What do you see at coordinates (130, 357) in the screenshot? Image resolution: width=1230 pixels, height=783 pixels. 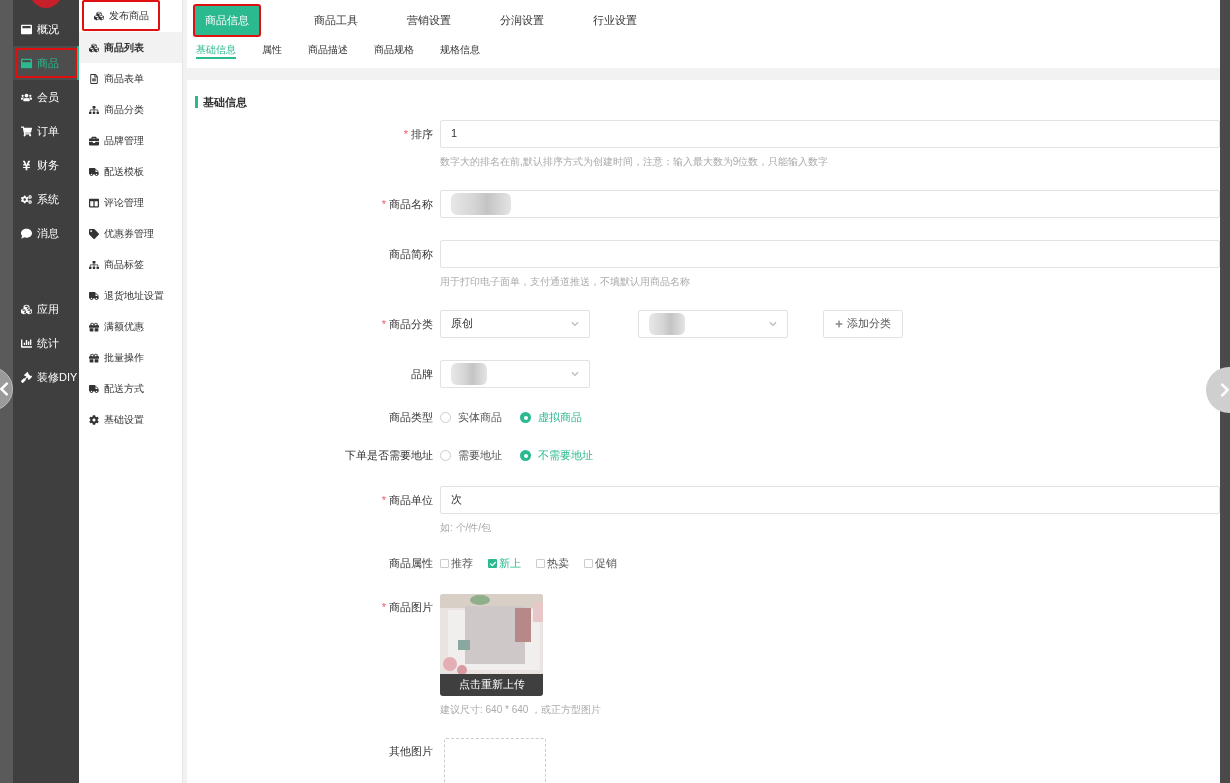 I see `submenu-item: 批量操作` at bounding box center [130, 357].